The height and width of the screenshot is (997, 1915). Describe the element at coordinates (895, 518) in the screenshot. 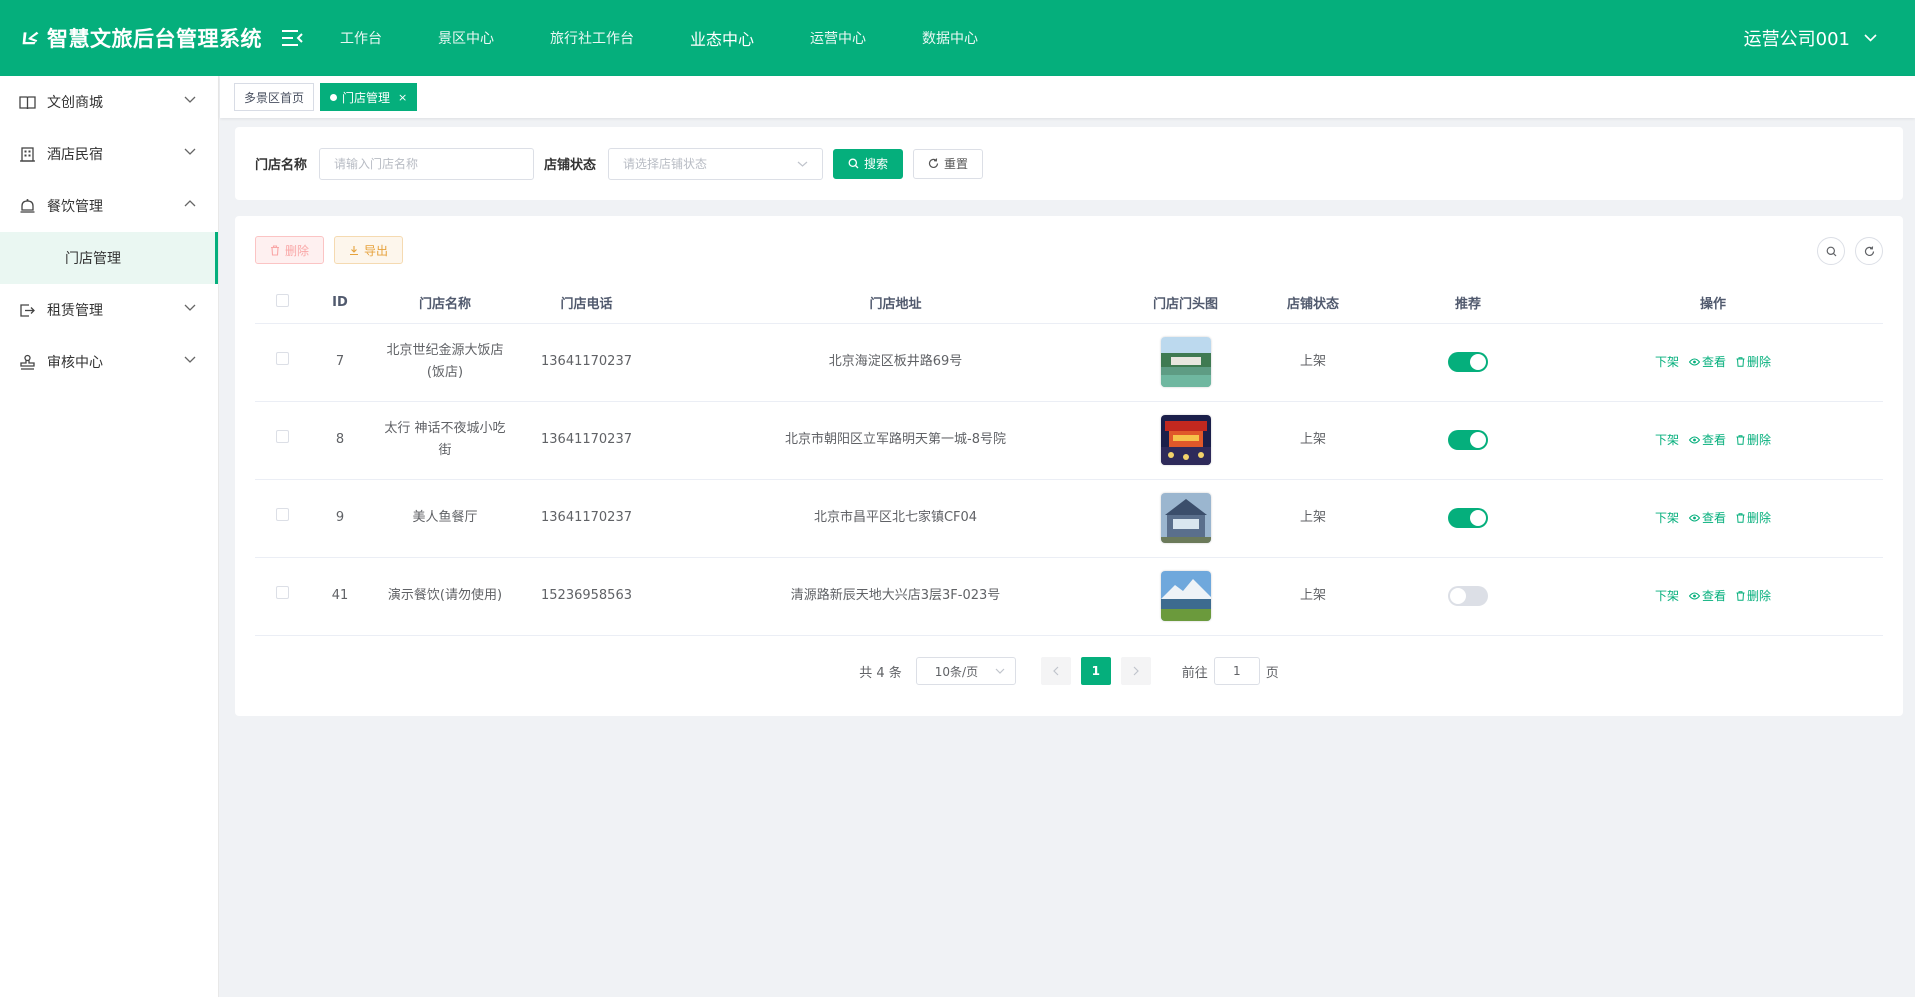

I see `cell-address: 北京市昌平区北七家镇CF04` at that location.